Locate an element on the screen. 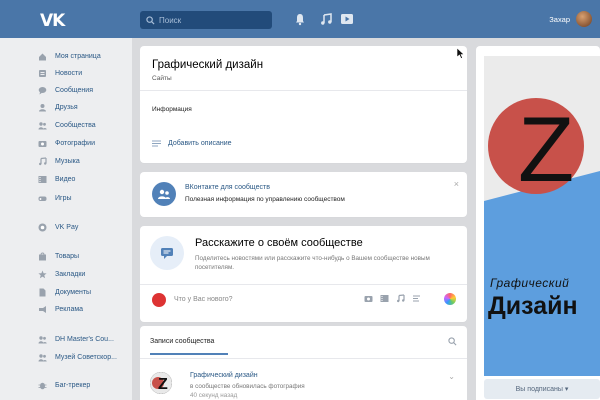  sidebar-item-label: Сообщества is located at coordinates (75, 125).